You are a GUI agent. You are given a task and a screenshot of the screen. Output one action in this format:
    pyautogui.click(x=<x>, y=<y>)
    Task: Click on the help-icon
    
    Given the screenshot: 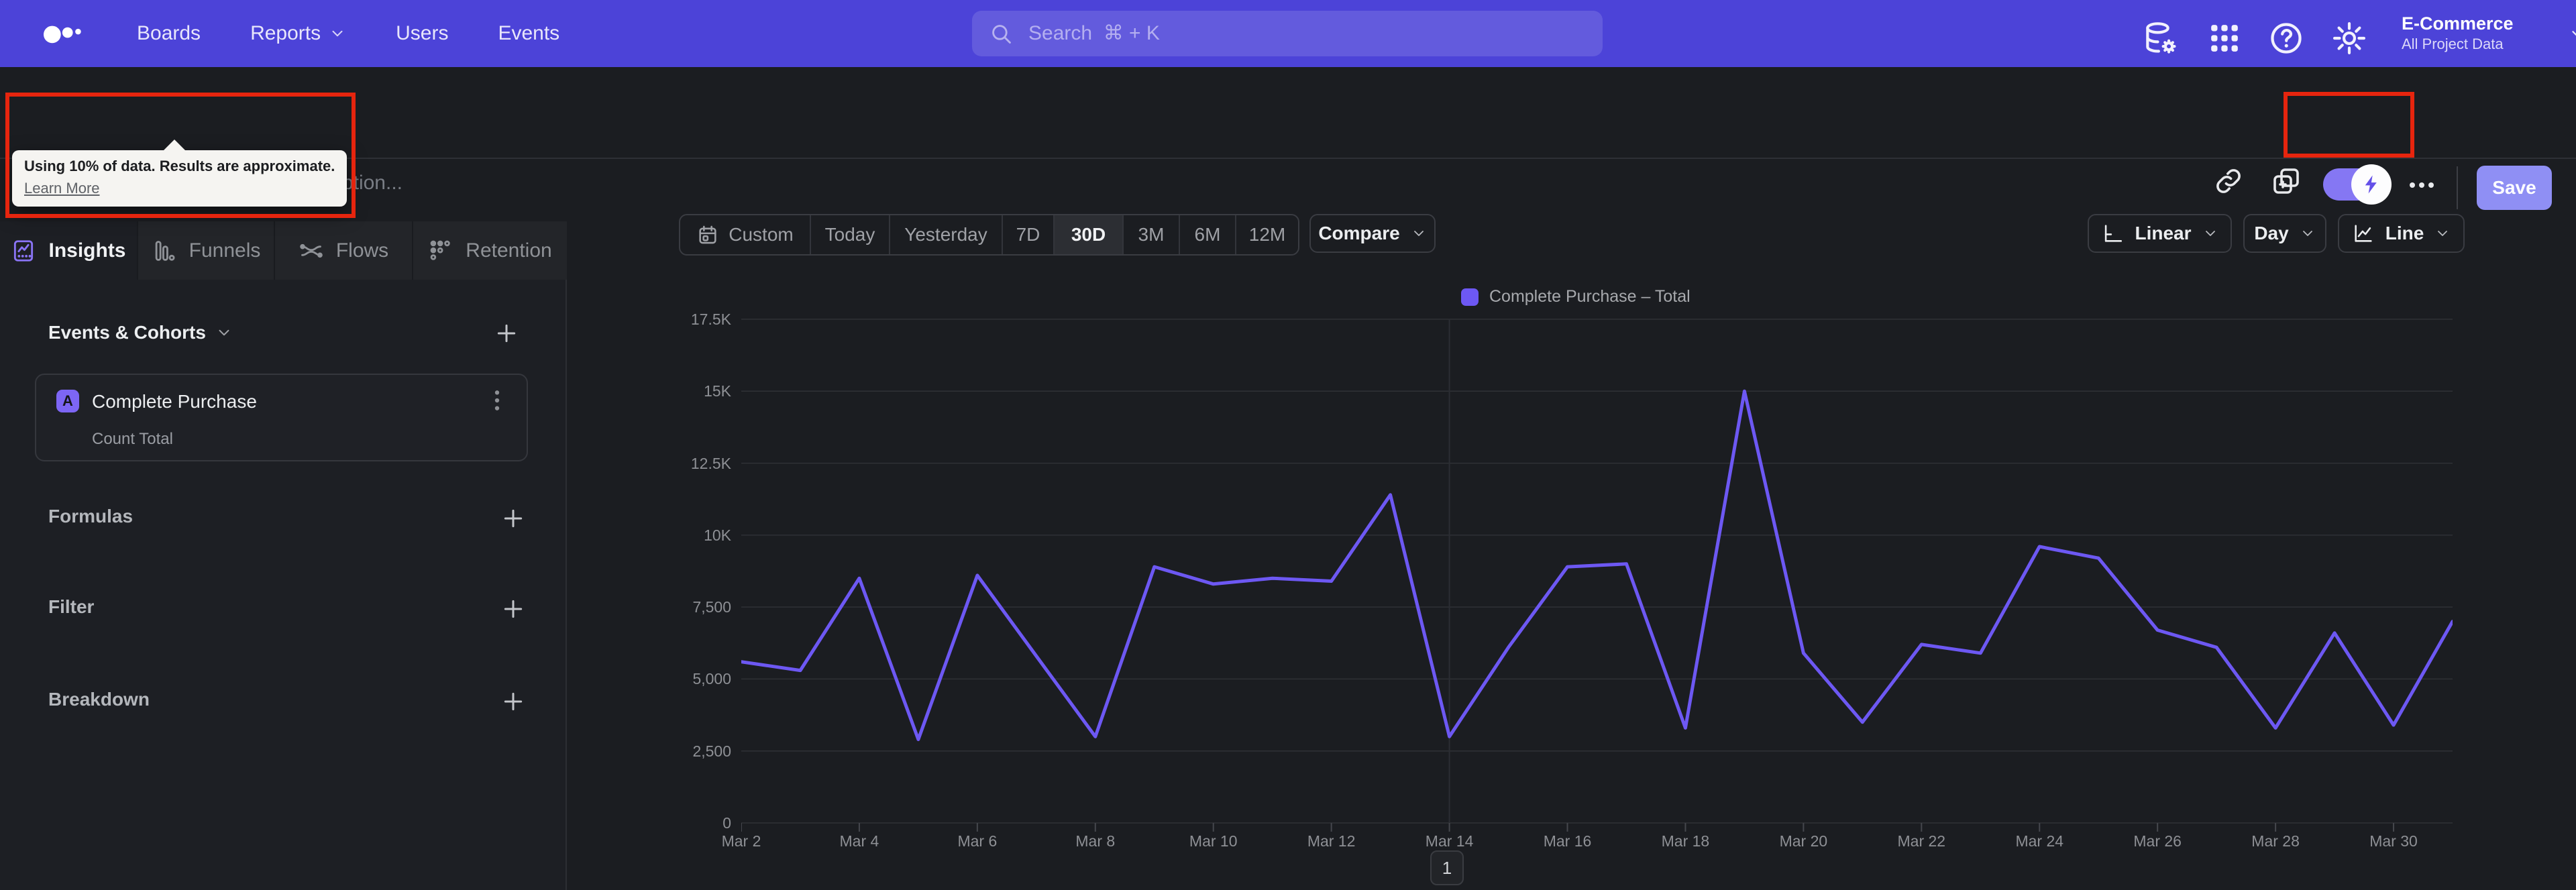 What is the action you would take?
    pyautogui.click(x=2286, y=38)
    